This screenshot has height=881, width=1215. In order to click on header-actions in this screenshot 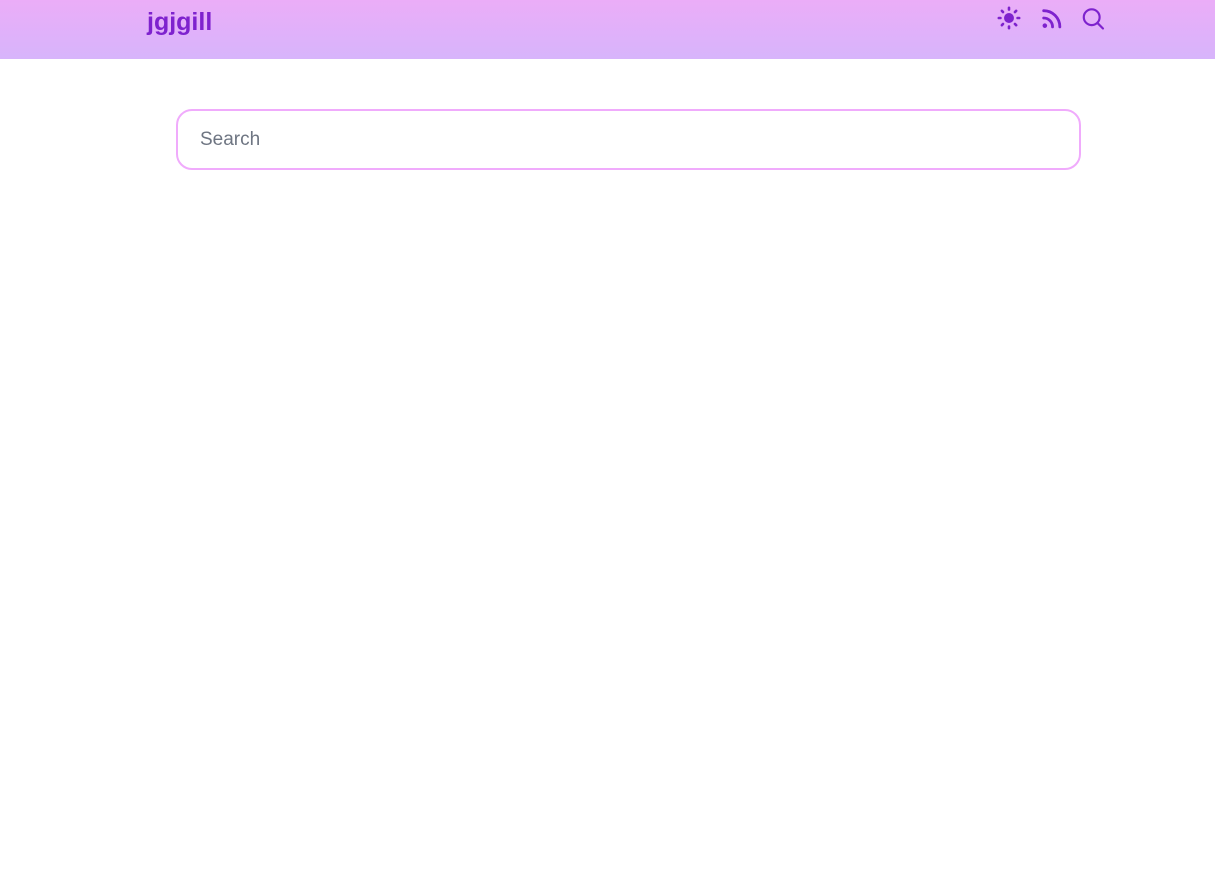, I will do `click(1051, 18)`.